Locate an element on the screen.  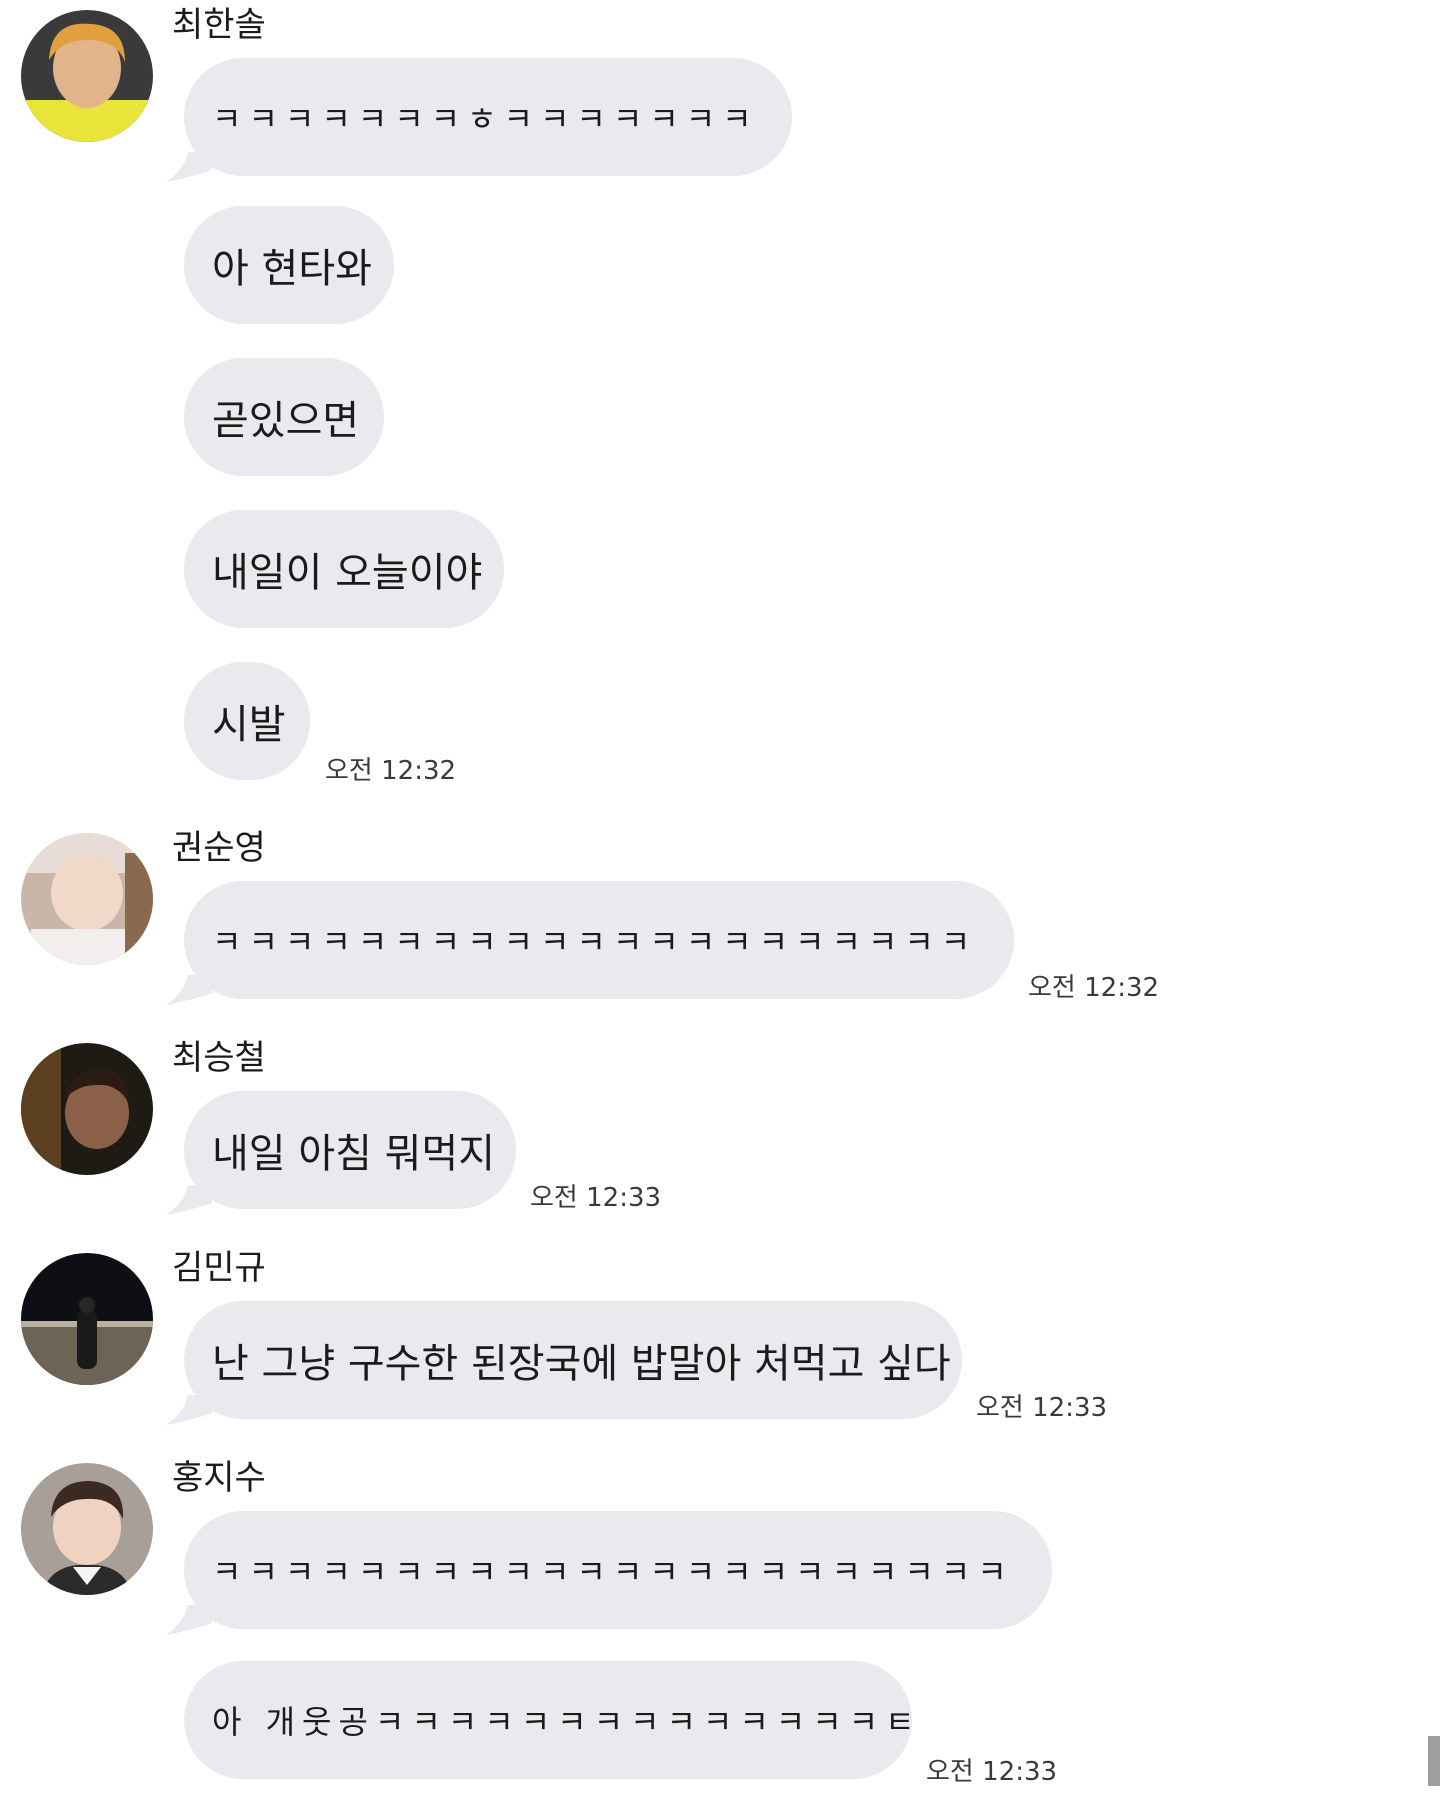
message-bubble: ㅋㅋㅋㅋㅋㅋㅋㅋㅋㅋㅋㅋㅋㅋㅋㅋㅋㅋㅋㅋㅋ is located at coordinates (599, 940).